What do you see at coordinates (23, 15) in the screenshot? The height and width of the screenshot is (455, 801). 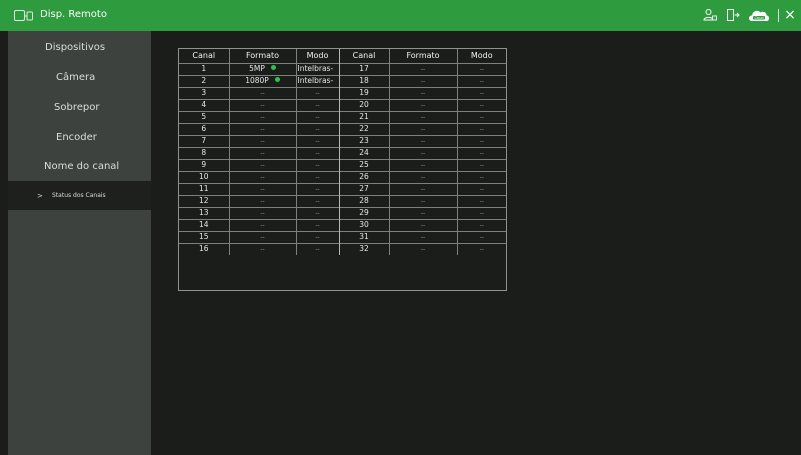 I see `remote-device-icon` at bounding box center [23, 15].